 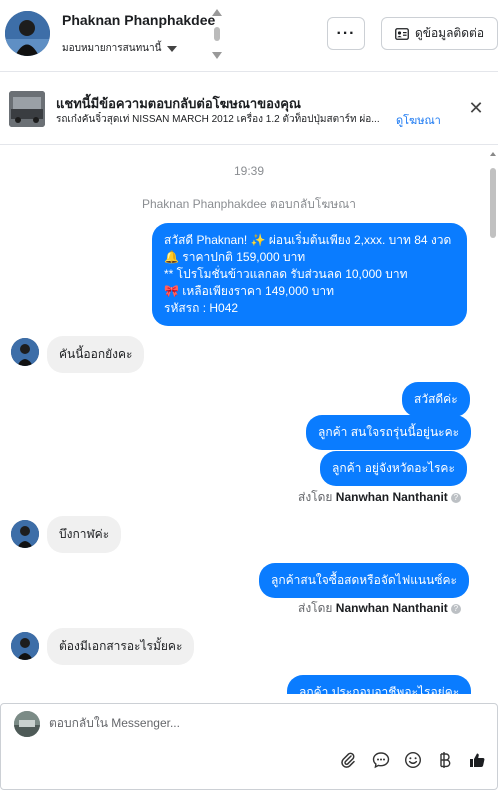 What do you see at coordinates (201, 308) in the screenshot?
I see `promo-line: รหัสรถ : H042` at bounding box center [201, 308].